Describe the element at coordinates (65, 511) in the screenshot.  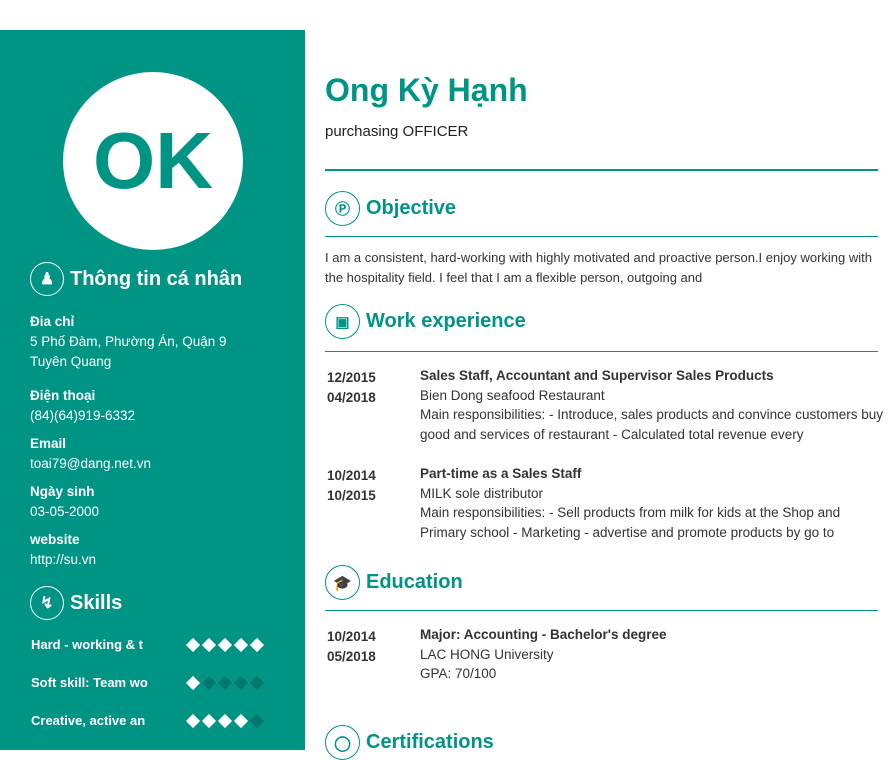
I see `field-value: 03-05-2000` at that location.